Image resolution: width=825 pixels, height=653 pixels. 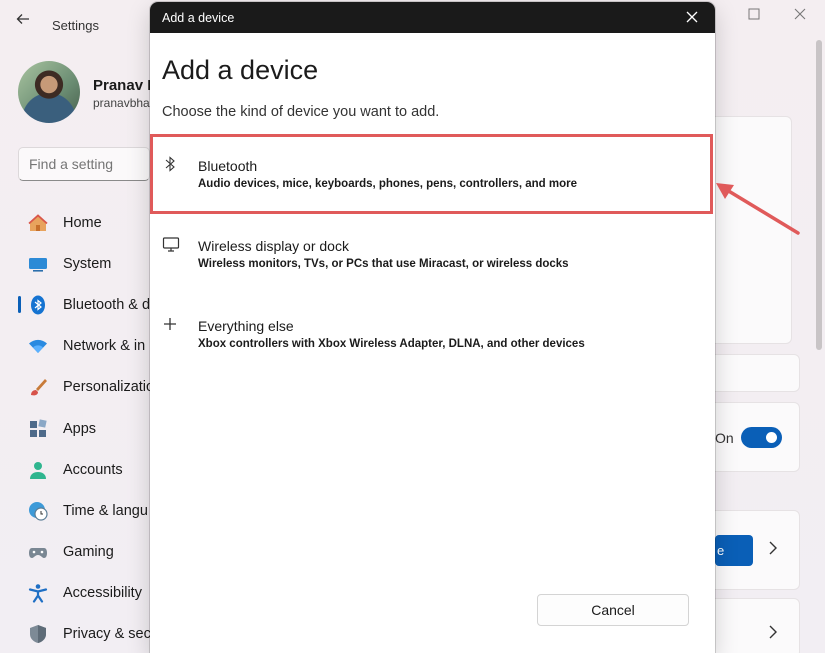 I want to click on clock-globe-icon, so click(x=38, y=511).